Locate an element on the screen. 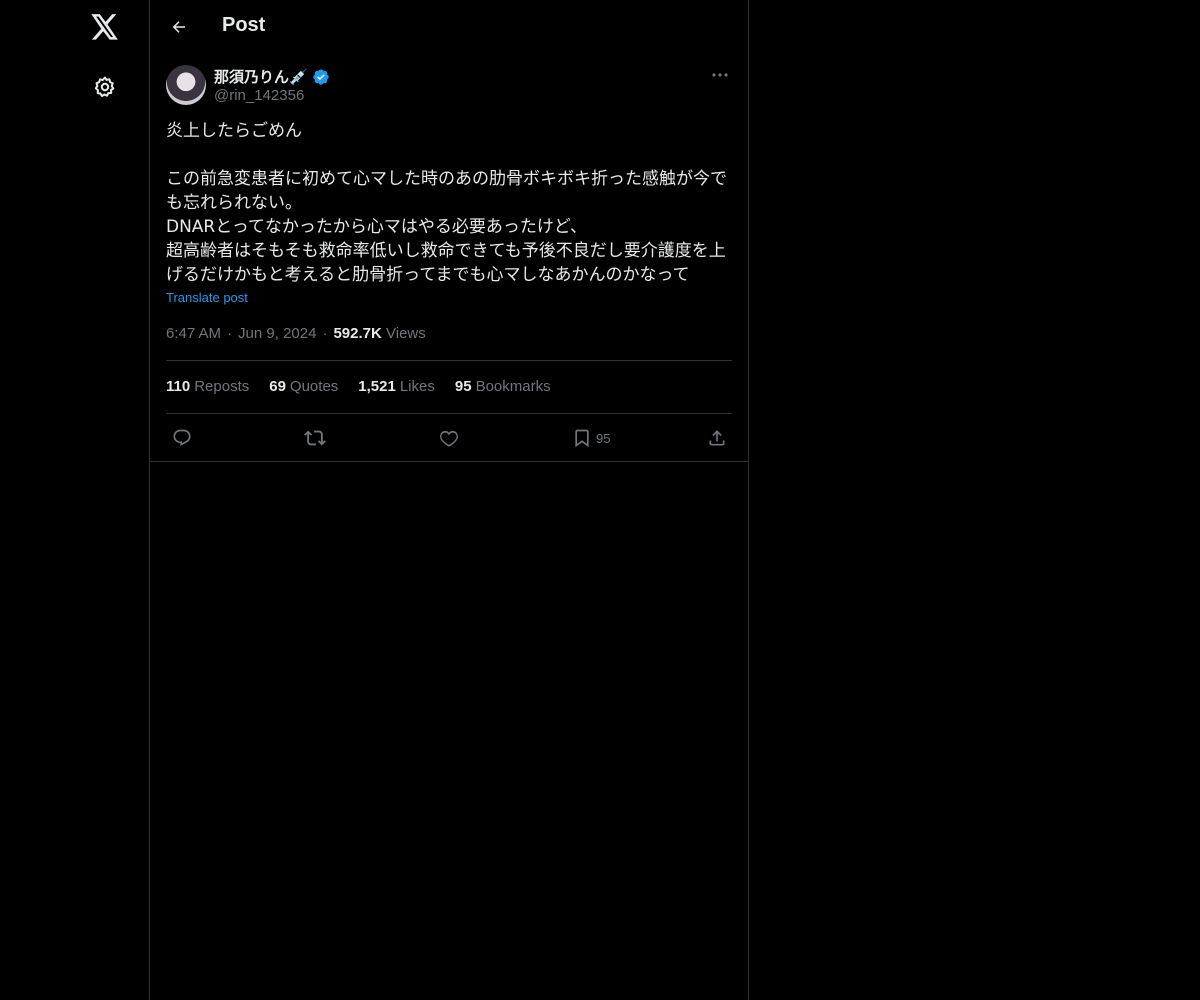 The height and width of the screenshot is (1000, 1200). stat-quotes: 69 Quotes is located at coordinates (303, 386).